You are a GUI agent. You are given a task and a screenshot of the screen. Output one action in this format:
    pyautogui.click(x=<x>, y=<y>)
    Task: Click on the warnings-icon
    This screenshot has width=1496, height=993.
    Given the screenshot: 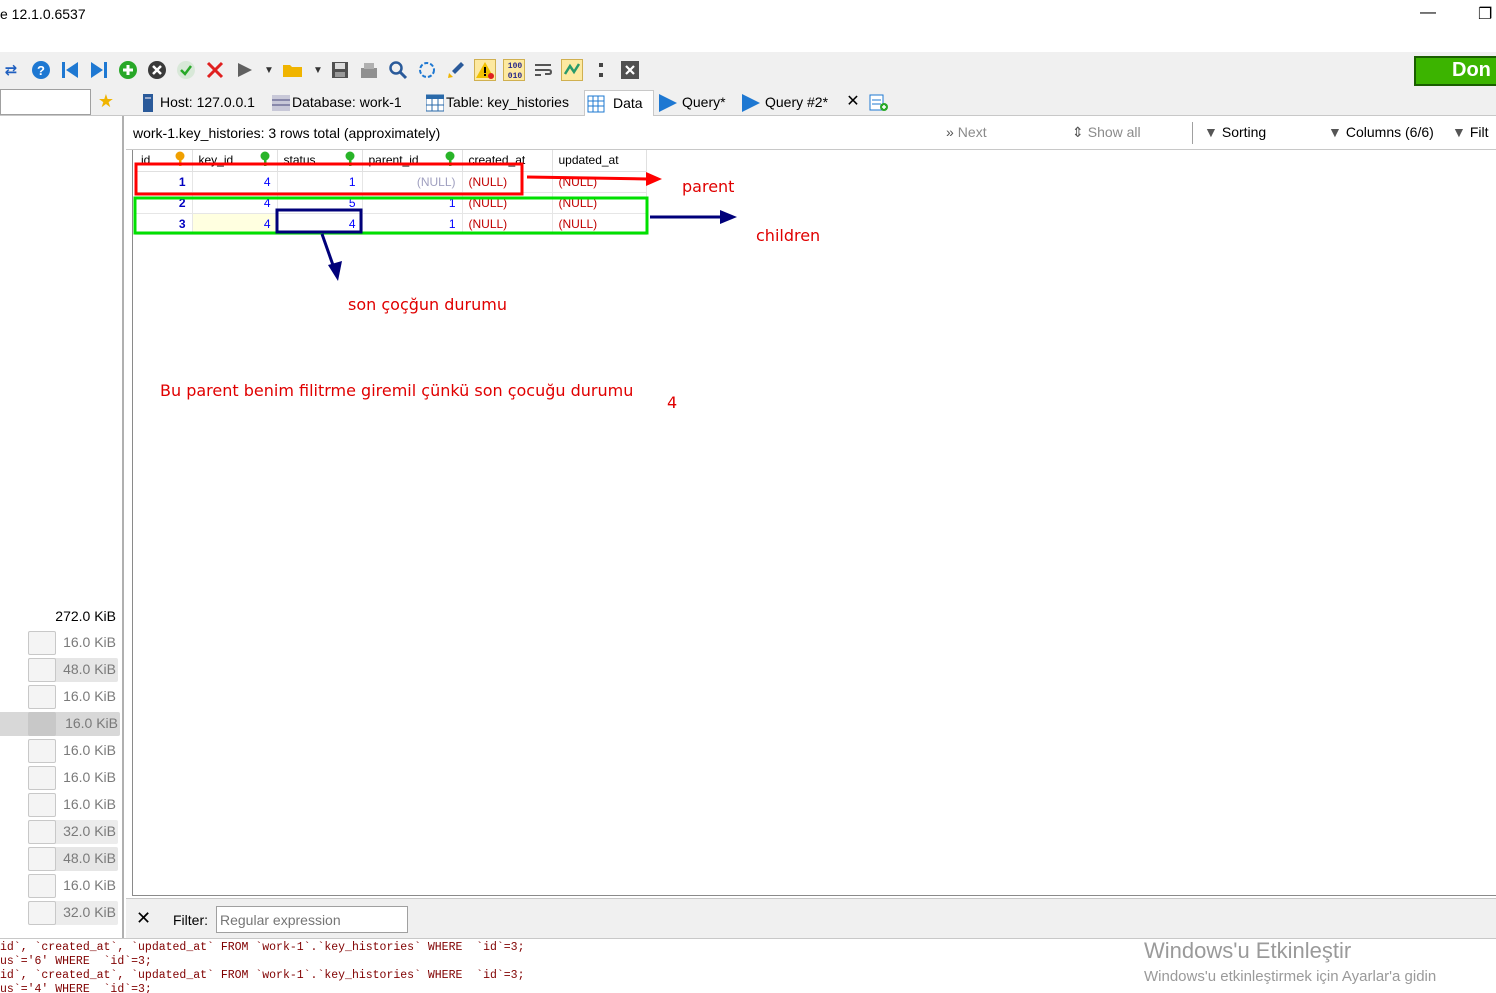 What is the action you would take?
    pyautogui.click(x=485, y=70)
    